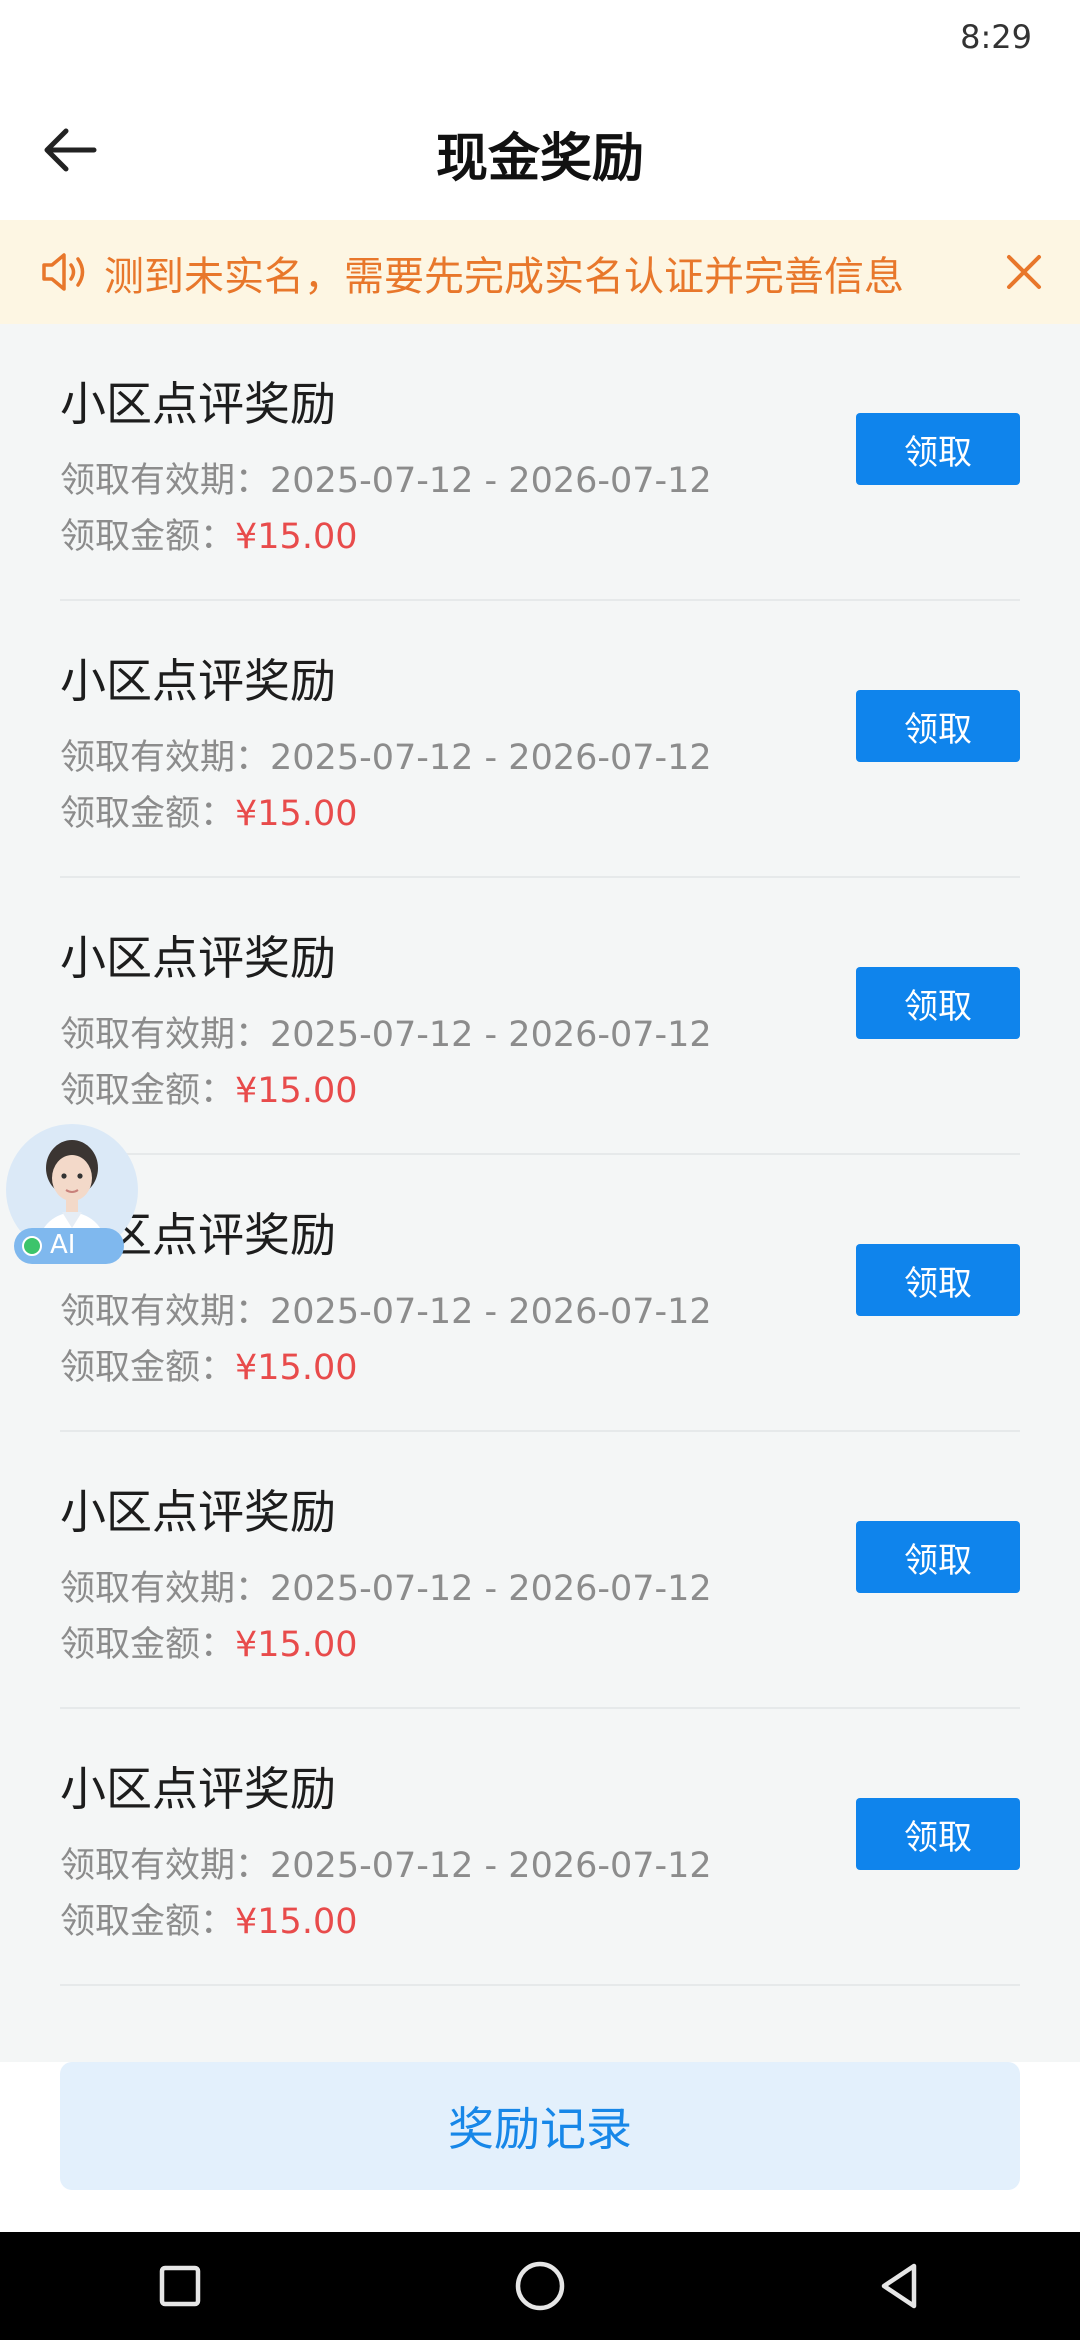 Image resolution: width=1080 pixels, height=2340 pixels. I want to click on online-status-dot, so click(32, 1246).